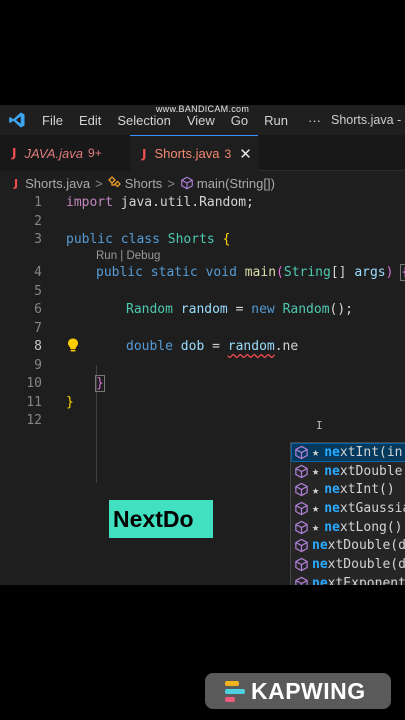 This screenshot has width=405, height=720. I want to click on line-number: 2, so click(38, 221).